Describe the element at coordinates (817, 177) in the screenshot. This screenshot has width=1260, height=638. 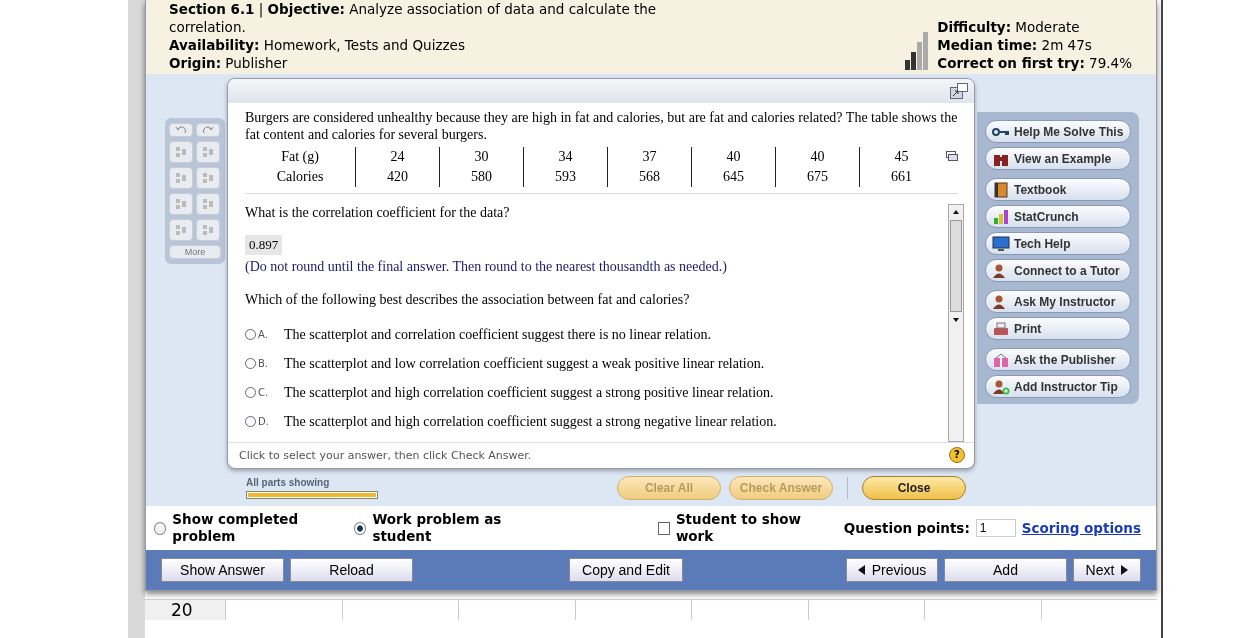
I see `table-cell: 675` at that location.